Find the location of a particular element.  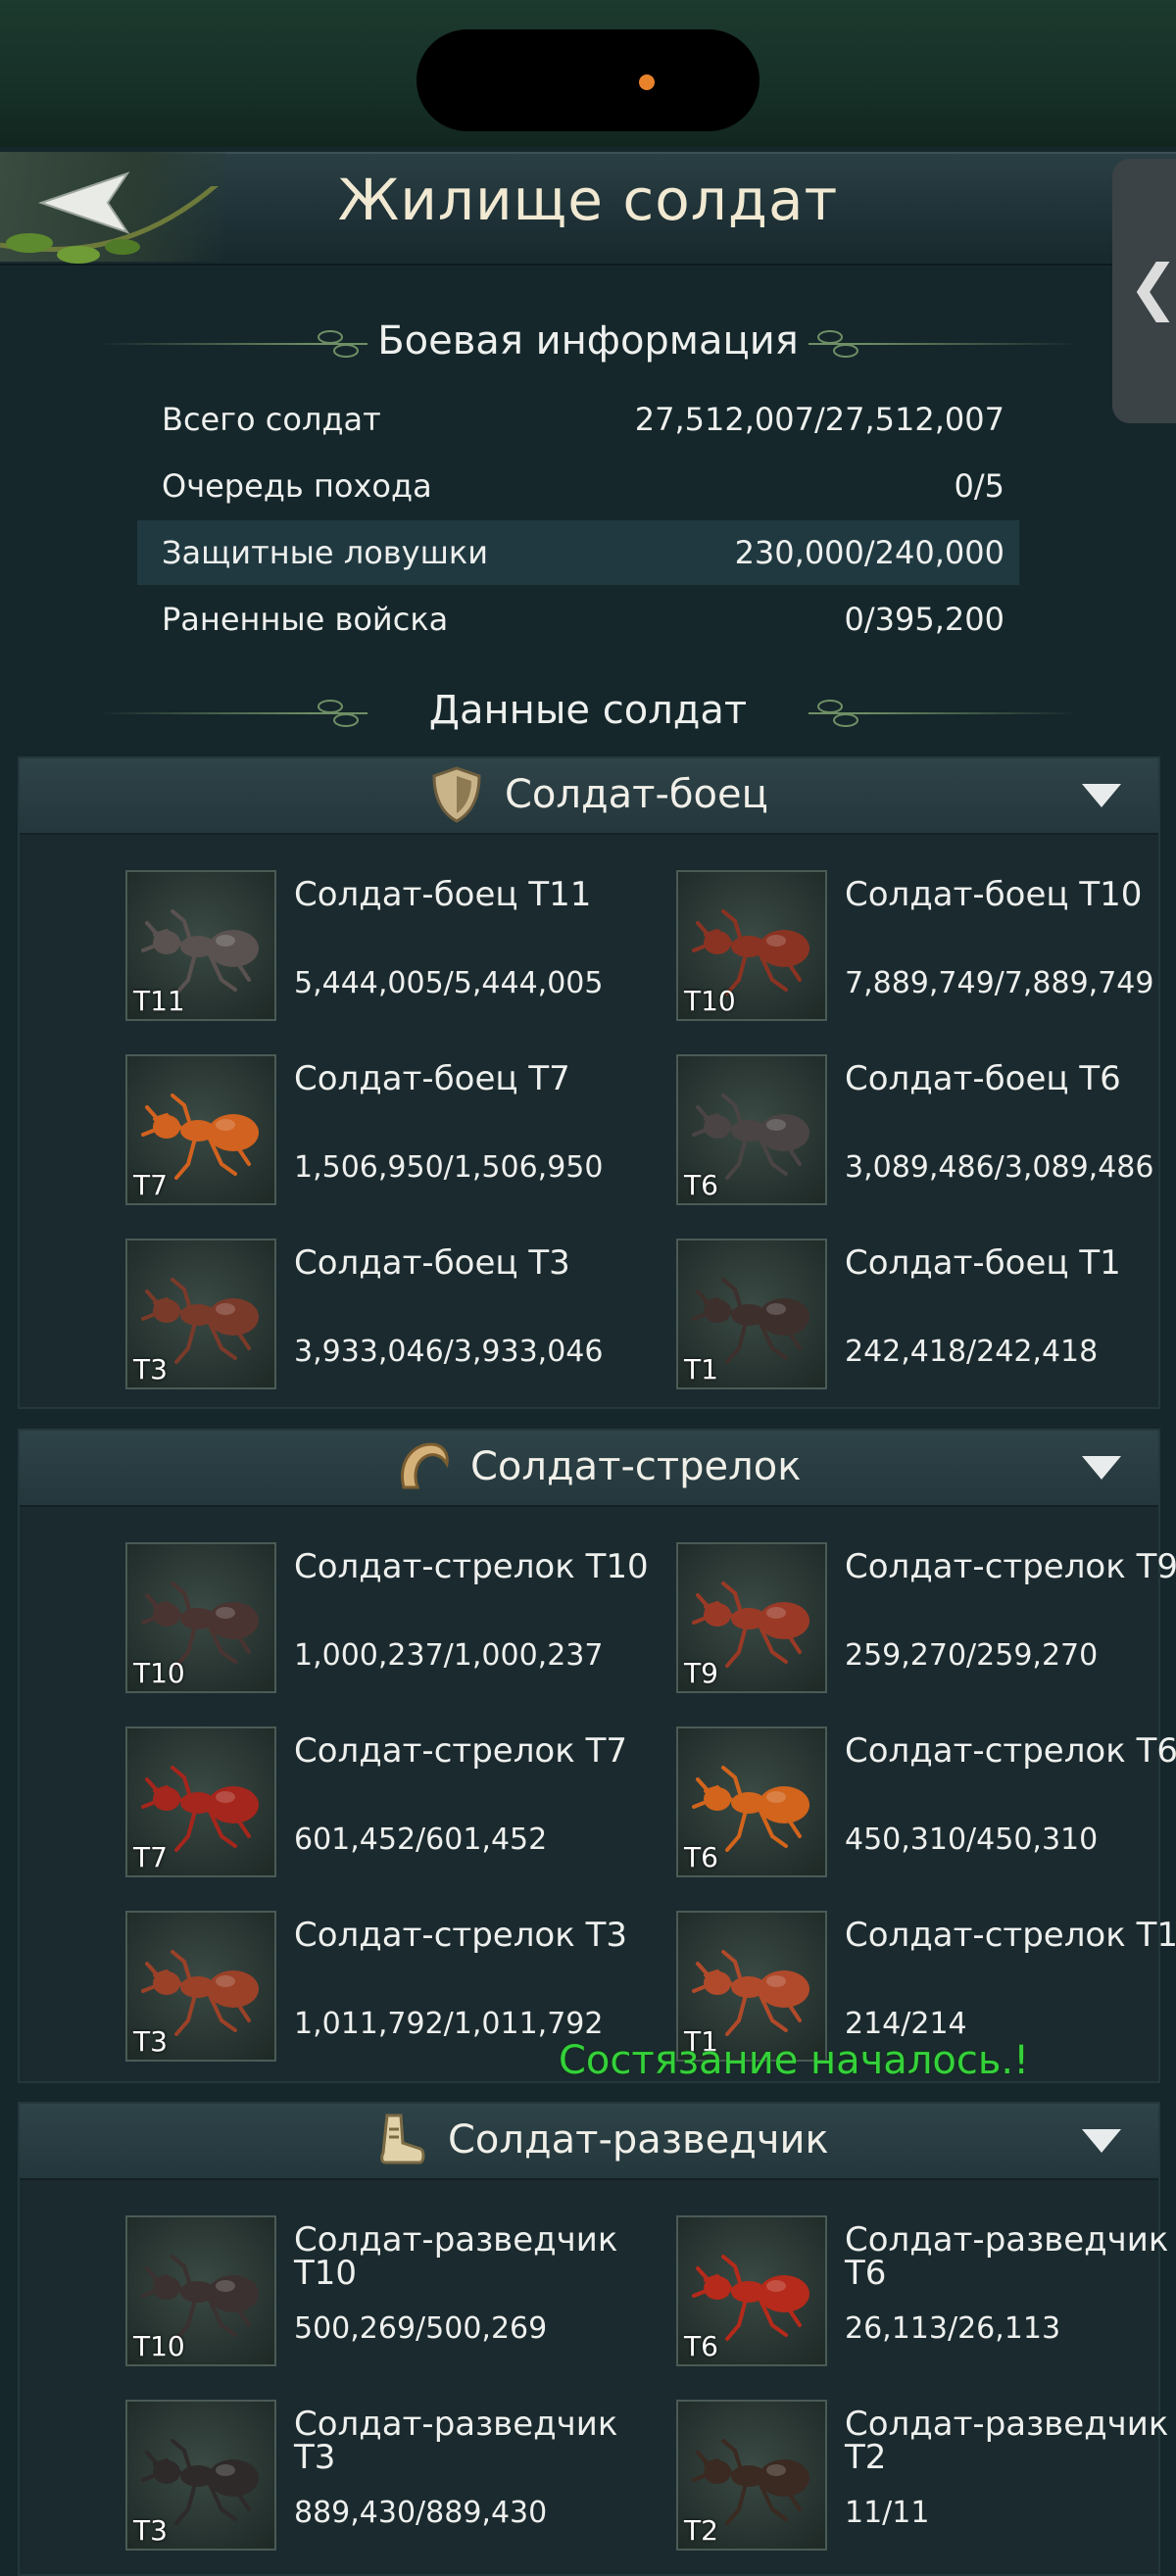

unit-name: Солдат-боец Т7 is located at coordinates (432, 1078).